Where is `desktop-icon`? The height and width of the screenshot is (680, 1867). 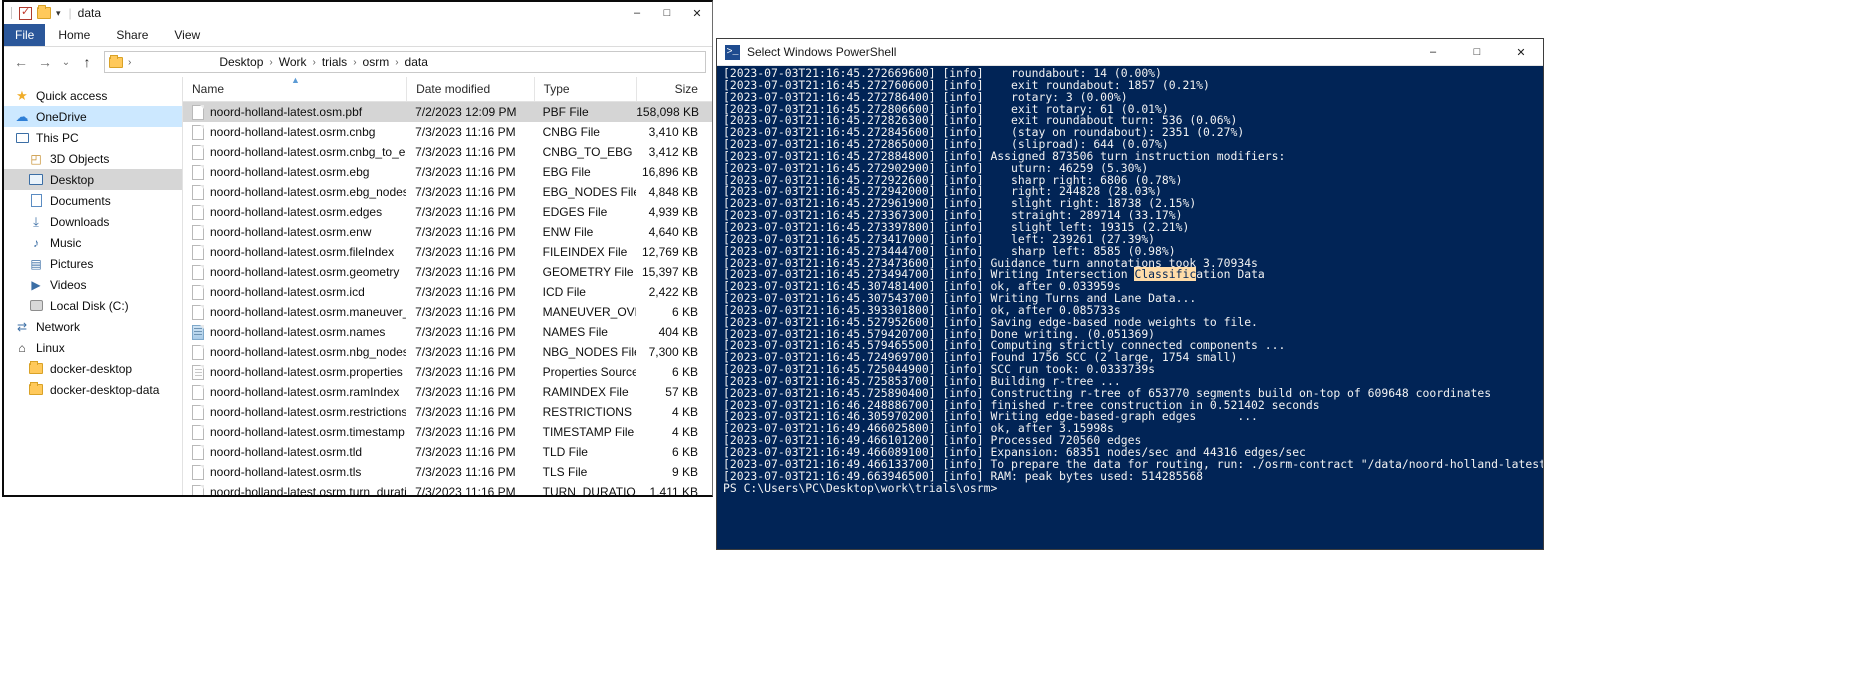
desktop-icon is located at coordinates (36, 180).